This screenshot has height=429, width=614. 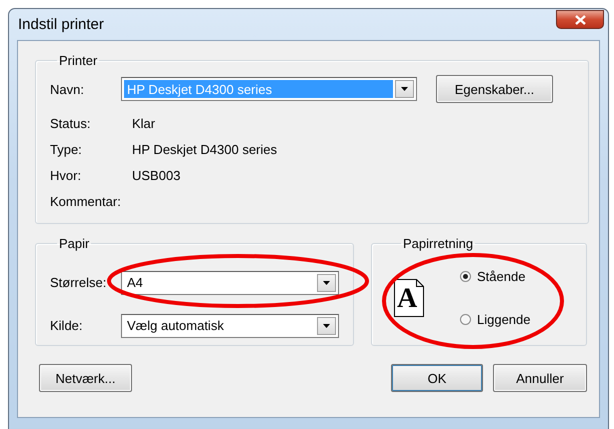 What do you see at coordinates (74, 243) in the screenshot?
I see `group-label: Papir` at bounding box center [74, 243].